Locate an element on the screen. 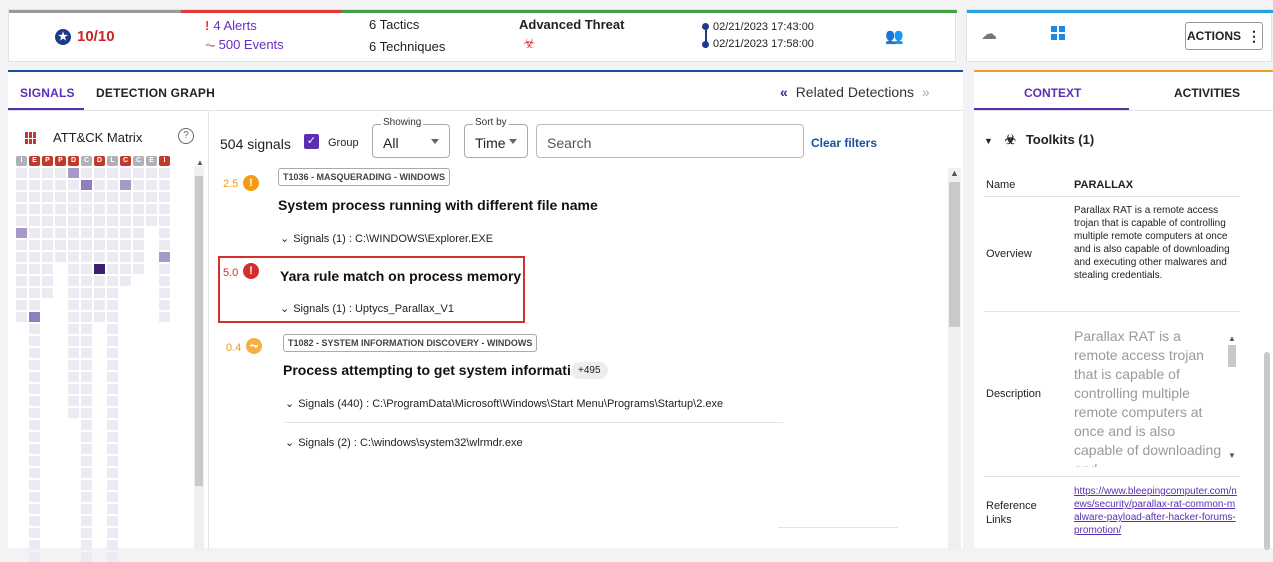 The height and width of the screenshot is (562, 1273). search-input: Search is located at coordinates (670, 141).